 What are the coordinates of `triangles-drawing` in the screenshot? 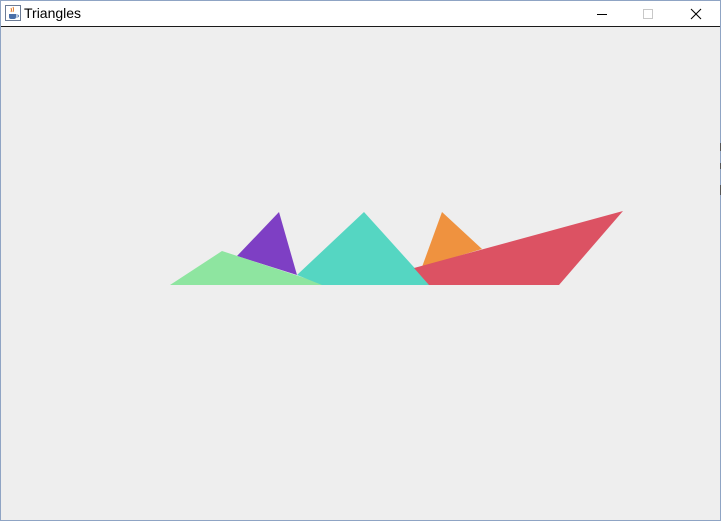 It's located at (396, 248).